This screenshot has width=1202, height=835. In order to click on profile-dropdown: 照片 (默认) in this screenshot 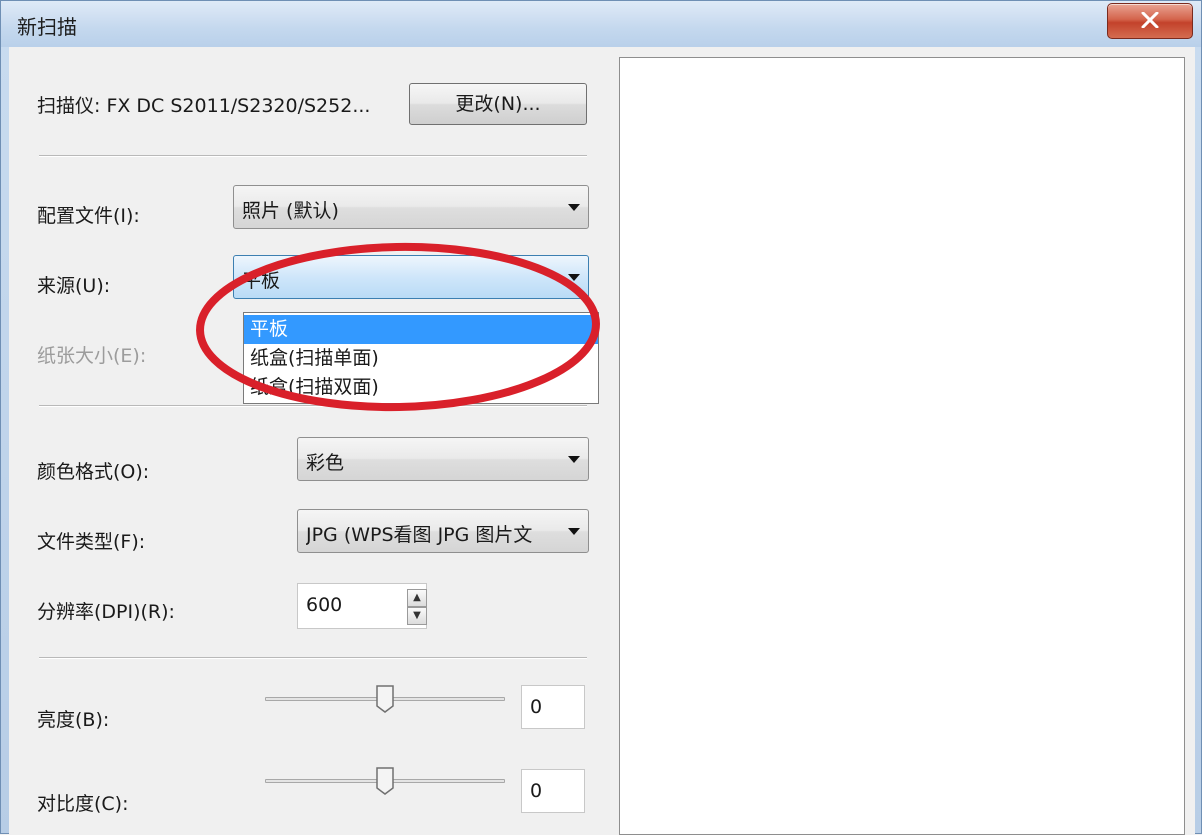, I will do `click(411, 207)`.